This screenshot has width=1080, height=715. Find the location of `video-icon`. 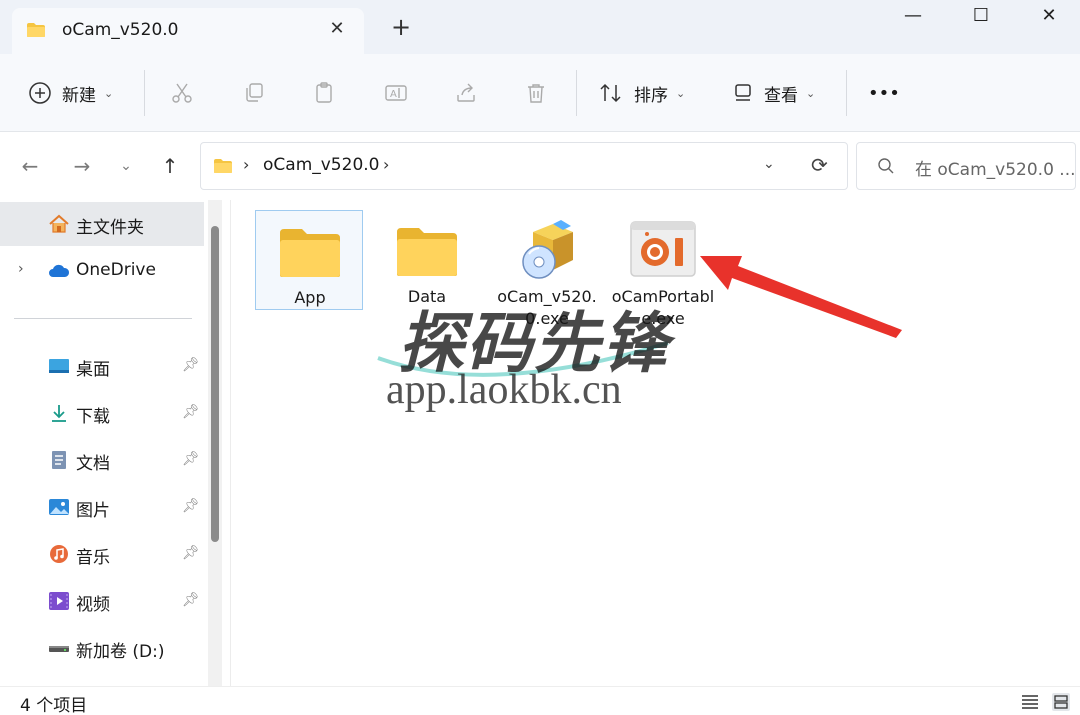

video-icon is located at coordinates (59, 601).